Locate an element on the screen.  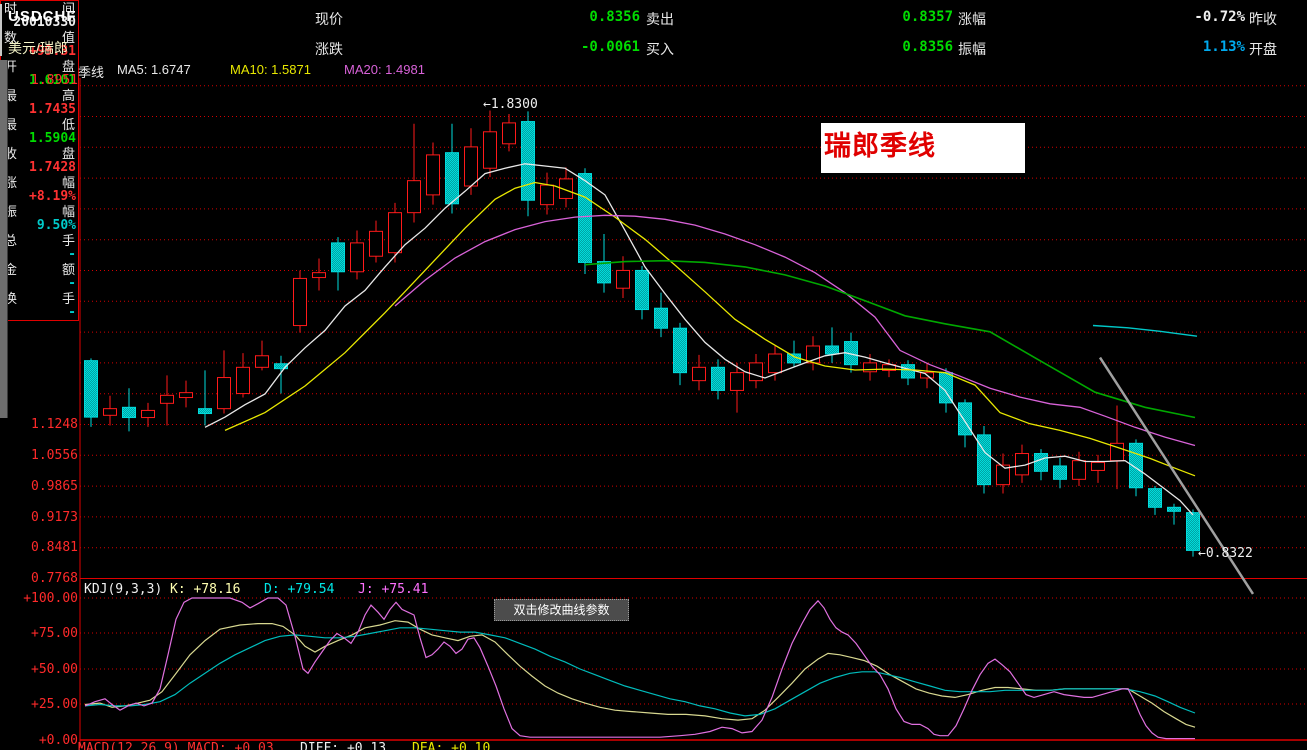
kdj-k-value: K: +78.16 is located at coordinates (205, 589).